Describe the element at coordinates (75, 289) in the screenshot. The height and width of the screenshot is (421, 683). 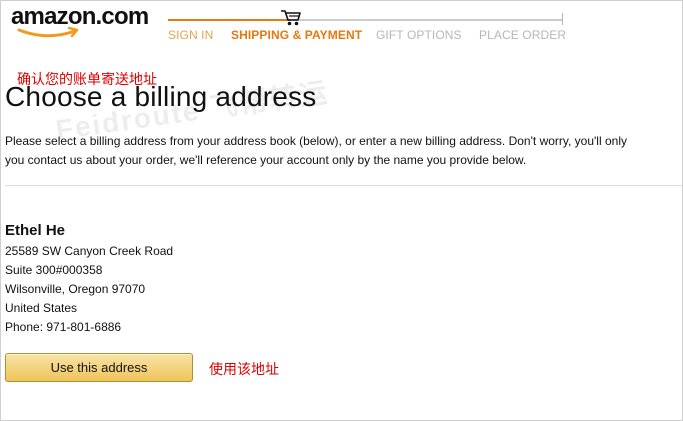
I see `address-line: Wilsonville, Oregon 97070` at that location.